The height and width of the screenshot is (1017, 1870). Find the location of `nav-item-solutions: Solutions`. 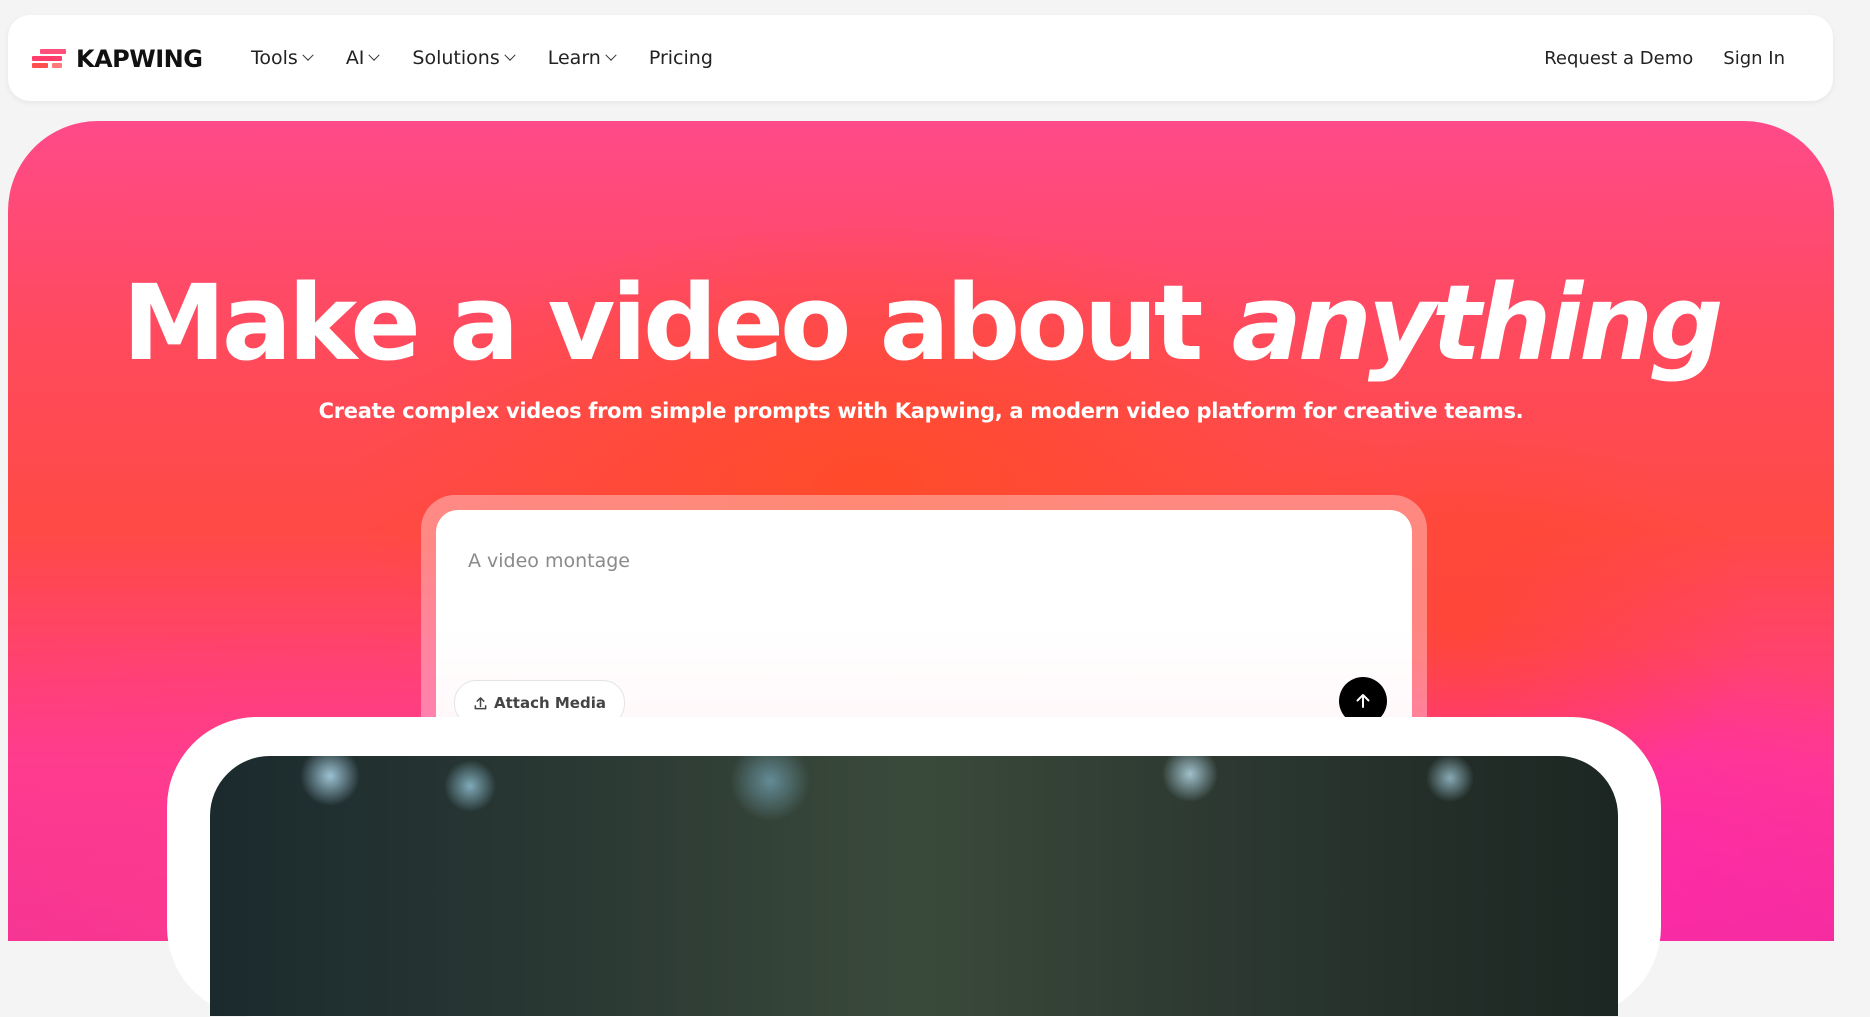

nav-item-solutions: Solutions is located at coordinates (464, 58).